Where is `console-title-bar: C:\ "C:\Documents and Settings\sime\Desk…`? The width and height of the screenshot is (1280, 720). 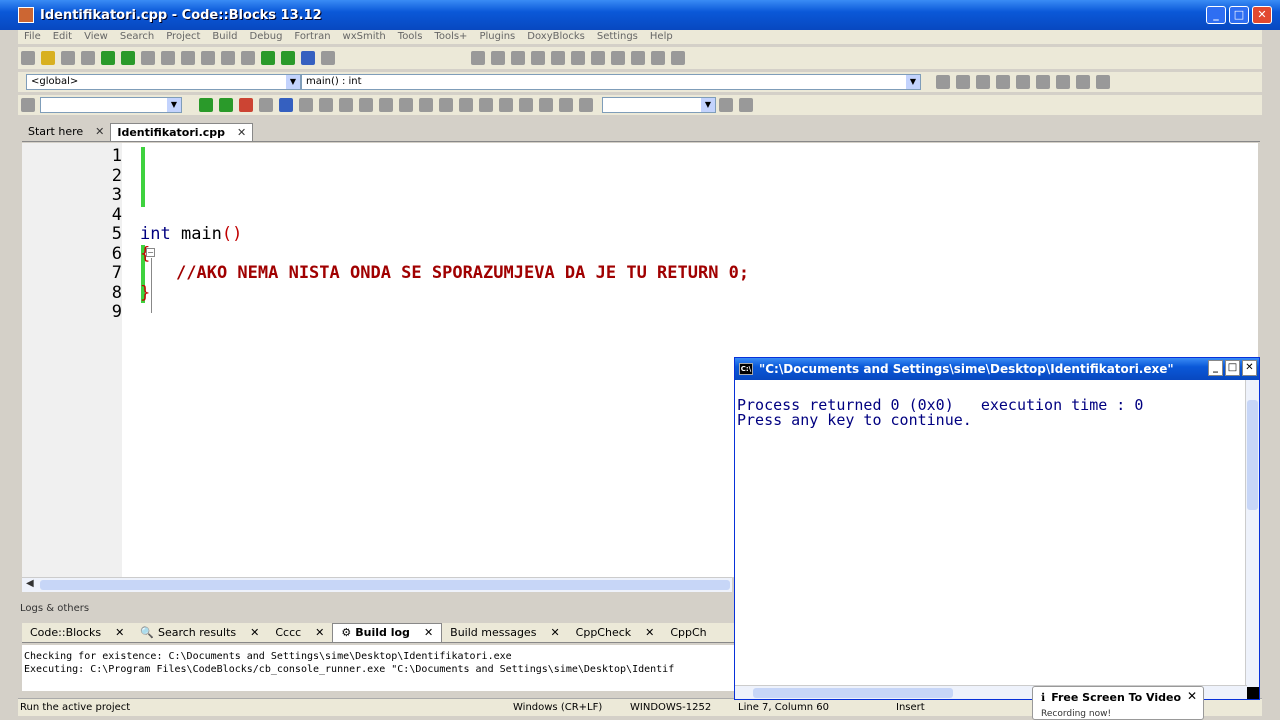
console-title-bar: C:\ "C:\Documents and Settings\sime\Desk… is located at coordinates (997, 369).